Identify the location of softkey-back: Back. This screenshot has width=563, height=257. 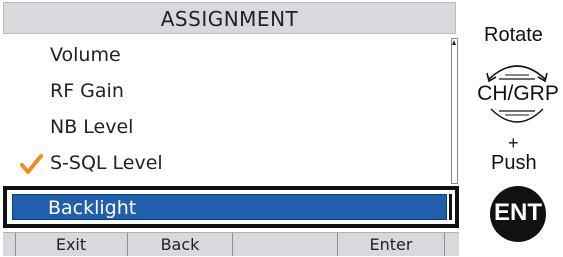
(180, 244).